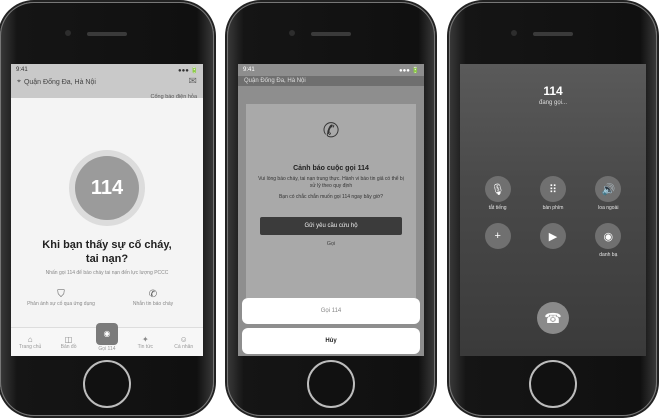 This screenshot has height=418, width=661. What do you see at coordinates (145, 339) in the screenshot?
I see `news-icon: ✦` at bounding box center [145, 339].